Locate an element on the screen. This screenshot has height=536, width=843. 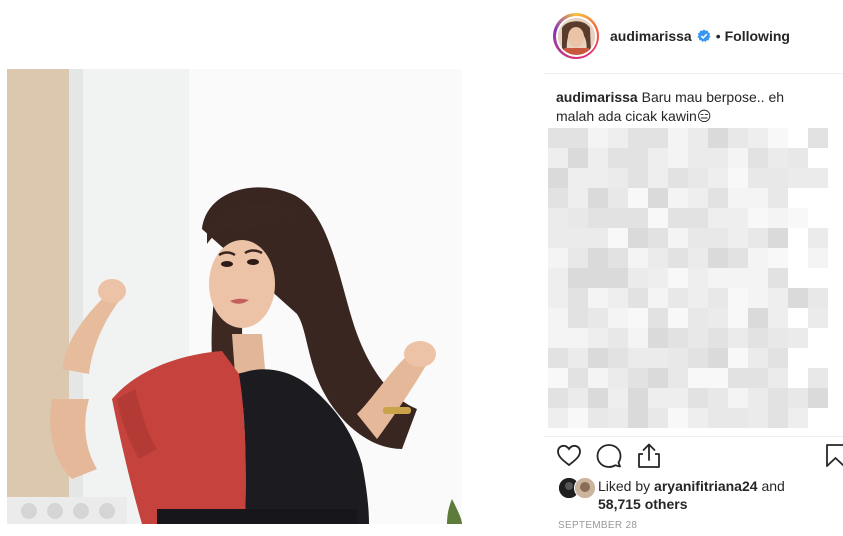
liker-avatars is located at coordinates (578, 488).